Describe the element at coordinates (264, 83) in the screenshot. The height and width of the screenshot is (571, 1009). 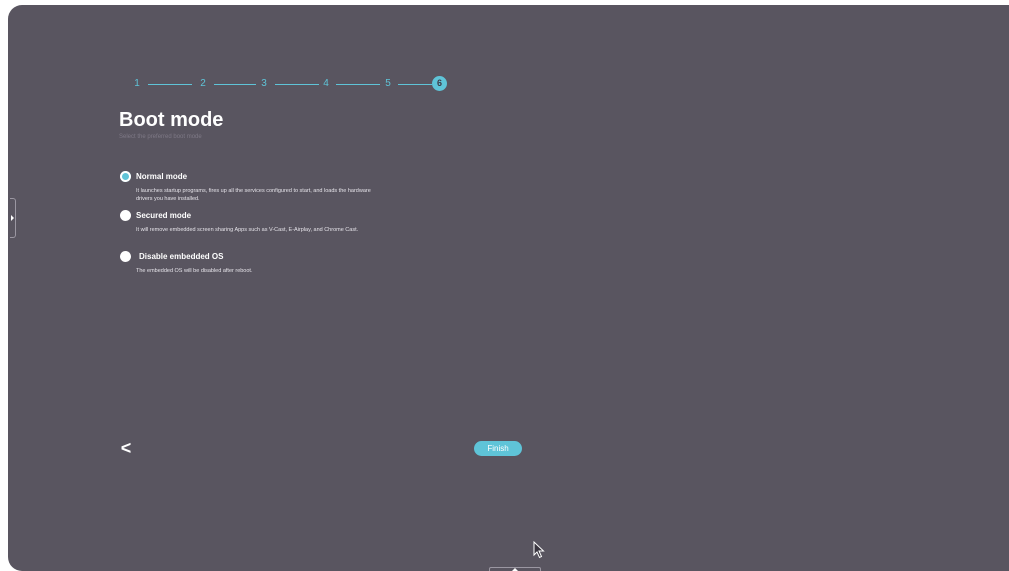
I see `step-3: 3` at that location.